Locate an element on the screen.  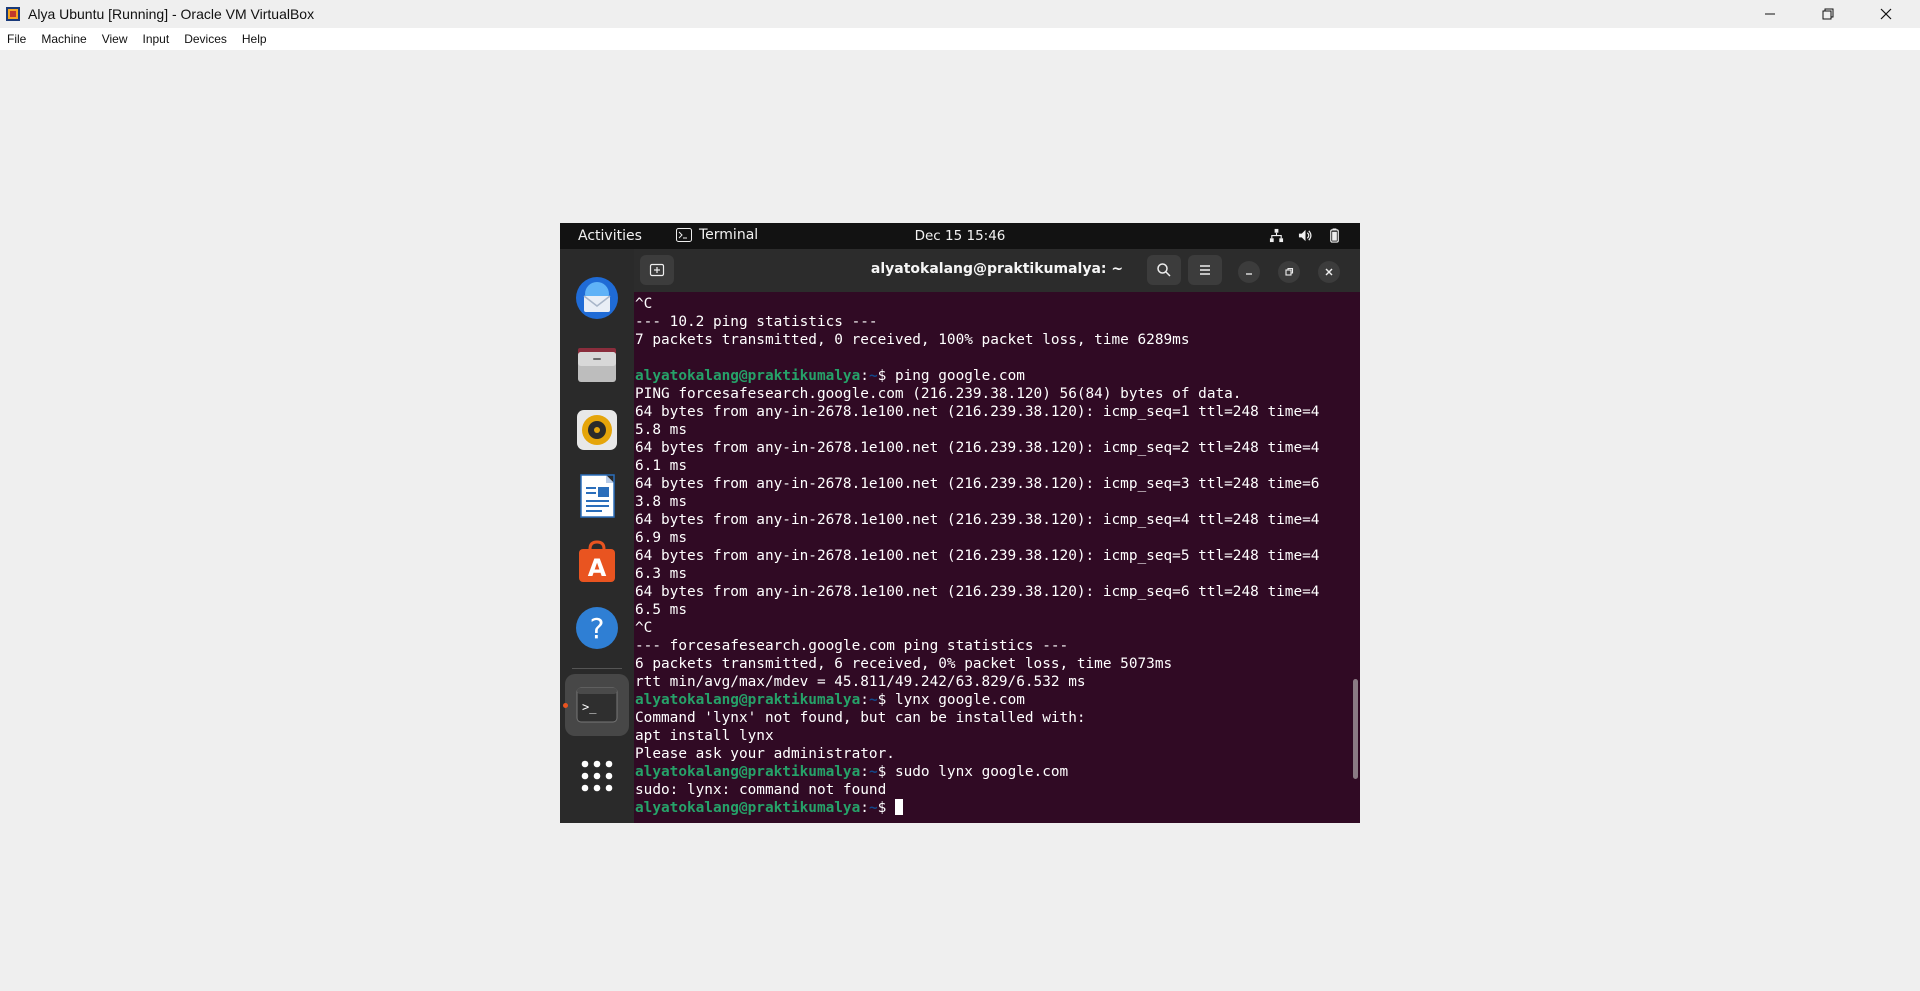
prompt-command: sudo lynx google.com is located at coordinates (981, 772).